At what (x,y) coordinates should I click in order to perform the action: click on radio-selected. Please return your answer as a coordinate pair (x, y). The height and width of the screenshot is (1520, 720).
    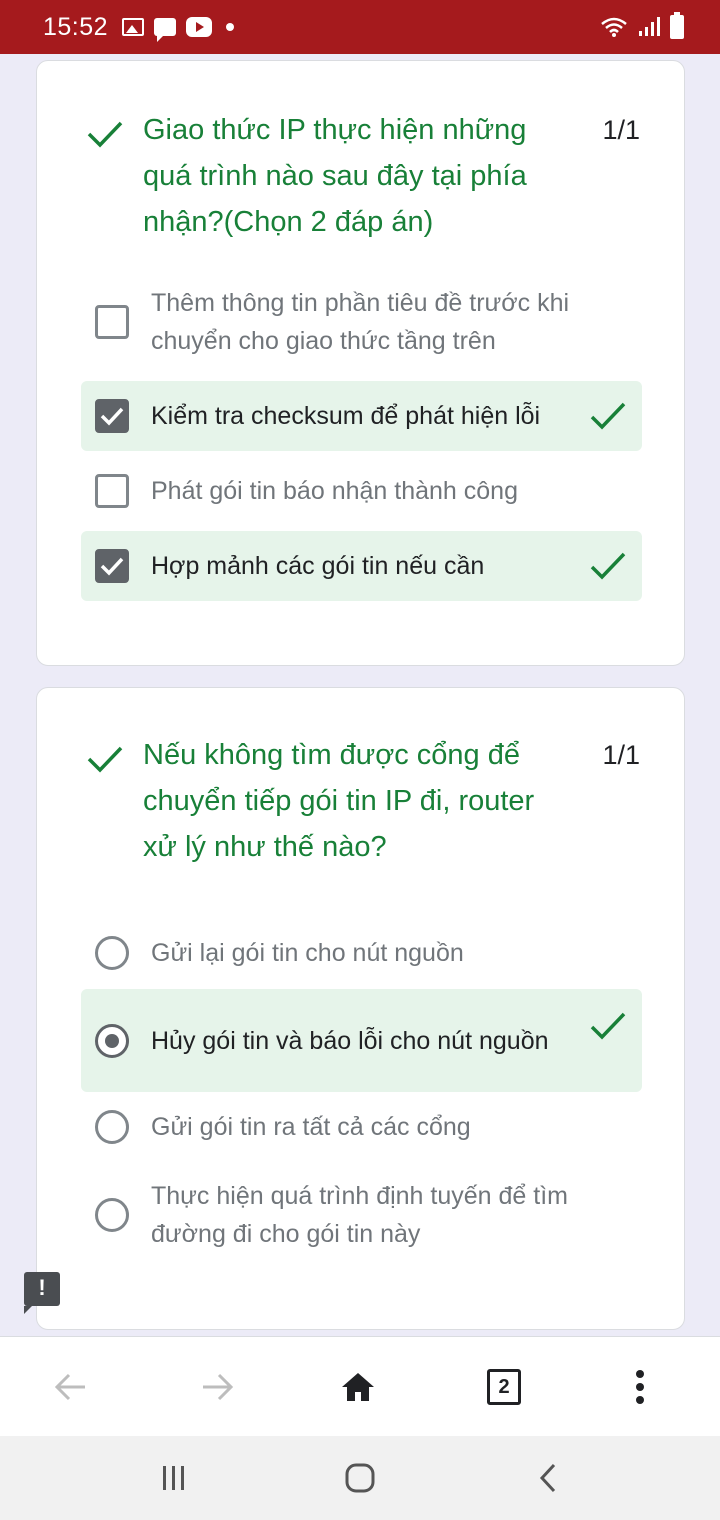
    Looking at the image, I should click on (112, 1040).